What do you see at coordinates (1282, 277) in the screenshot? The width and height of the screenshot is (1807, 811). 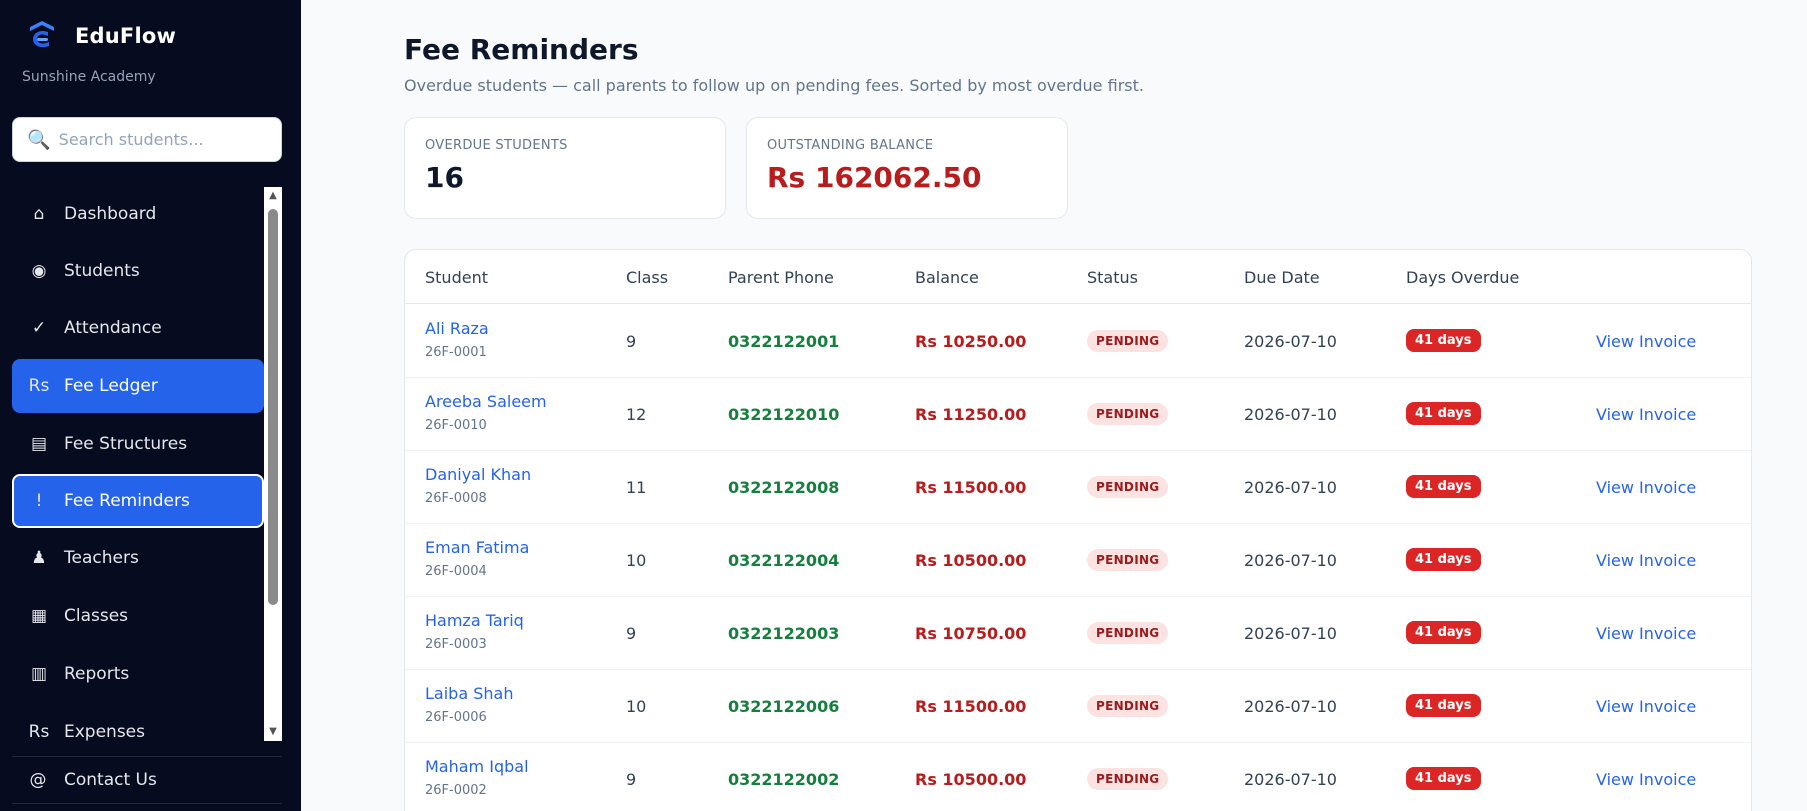 I see `header-due-date: Due Date` at bounding box center [1282, 277].